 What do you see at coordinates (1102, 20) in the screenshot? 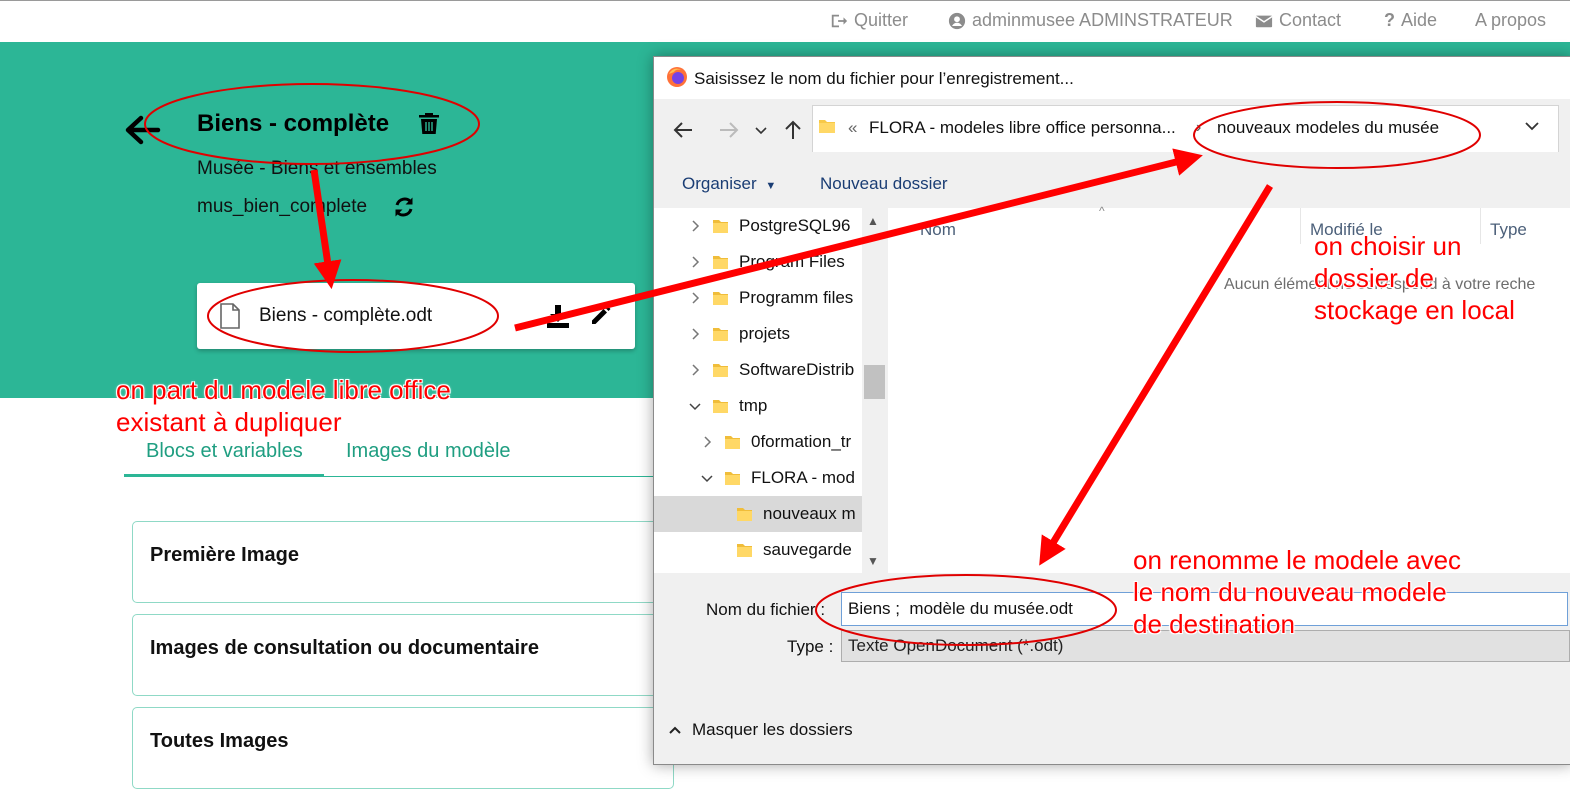
I see `user-label: adminmusee ADMINSTRATEUR` at bounding box center [1102, 20].